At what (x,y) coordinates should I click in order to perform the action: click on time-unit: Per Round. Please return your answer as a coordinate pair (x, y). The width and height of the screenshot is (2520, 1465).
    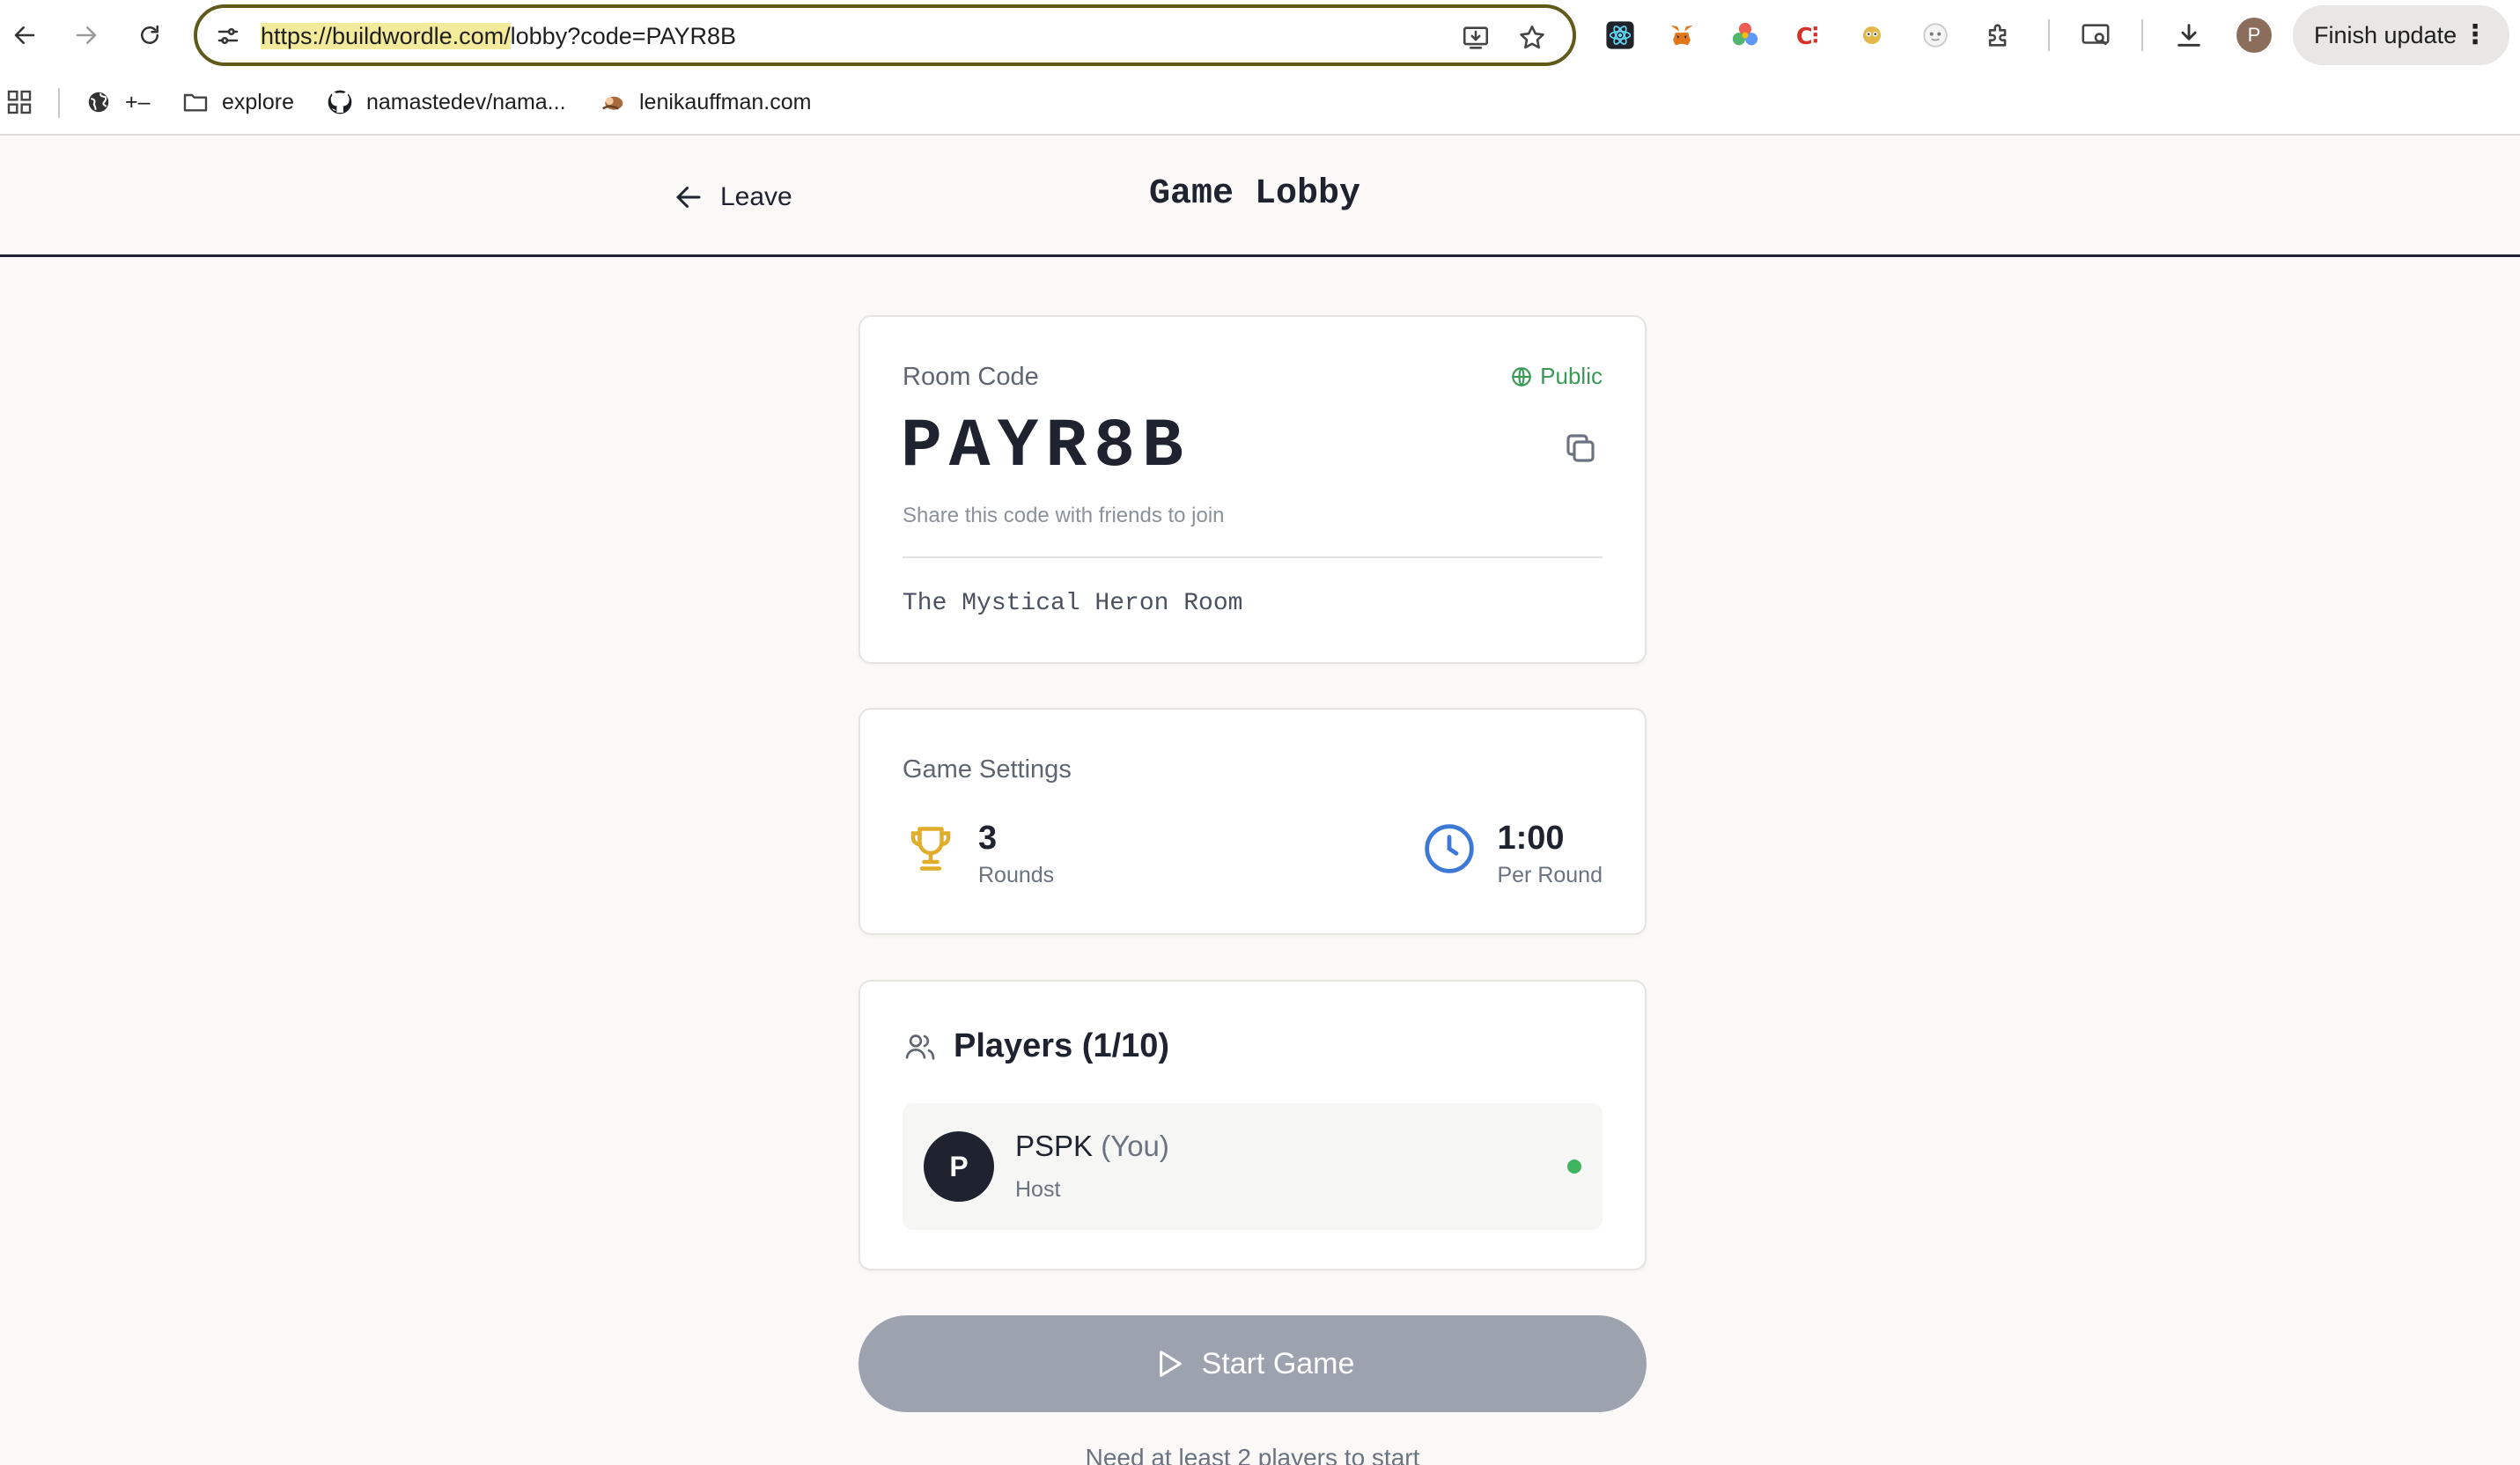
    Looking at the image, I should click on (1550, 875).